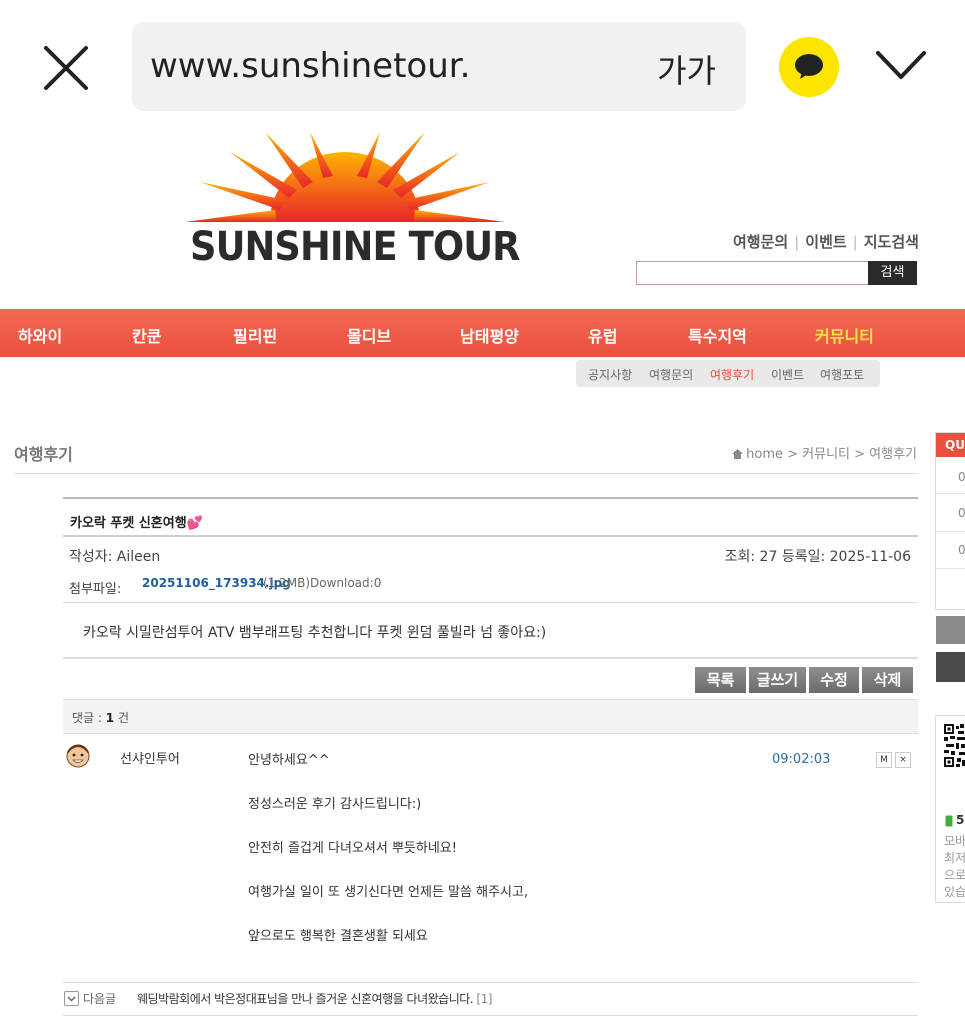  I want to click on reply-text-line: 안녕하세요^^, so click(289, 760).